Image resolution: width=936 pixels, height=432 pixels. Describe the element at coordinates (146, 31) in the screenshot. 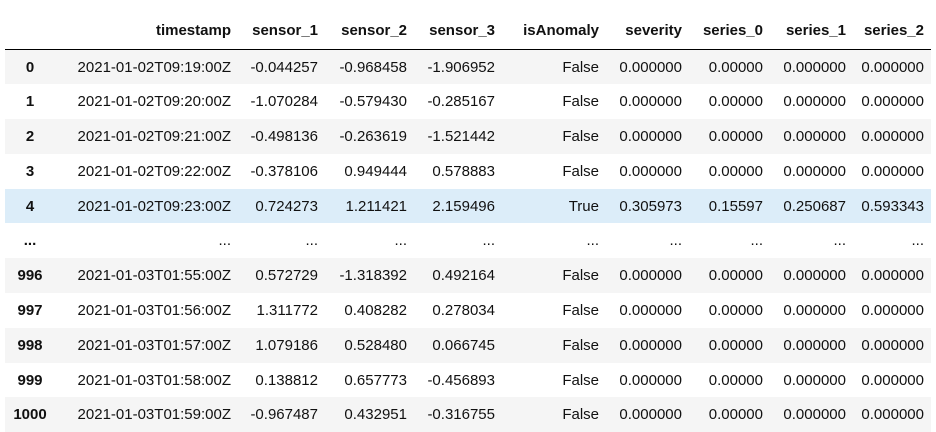

I see `column-header-timestamp: timestamp` at that location.